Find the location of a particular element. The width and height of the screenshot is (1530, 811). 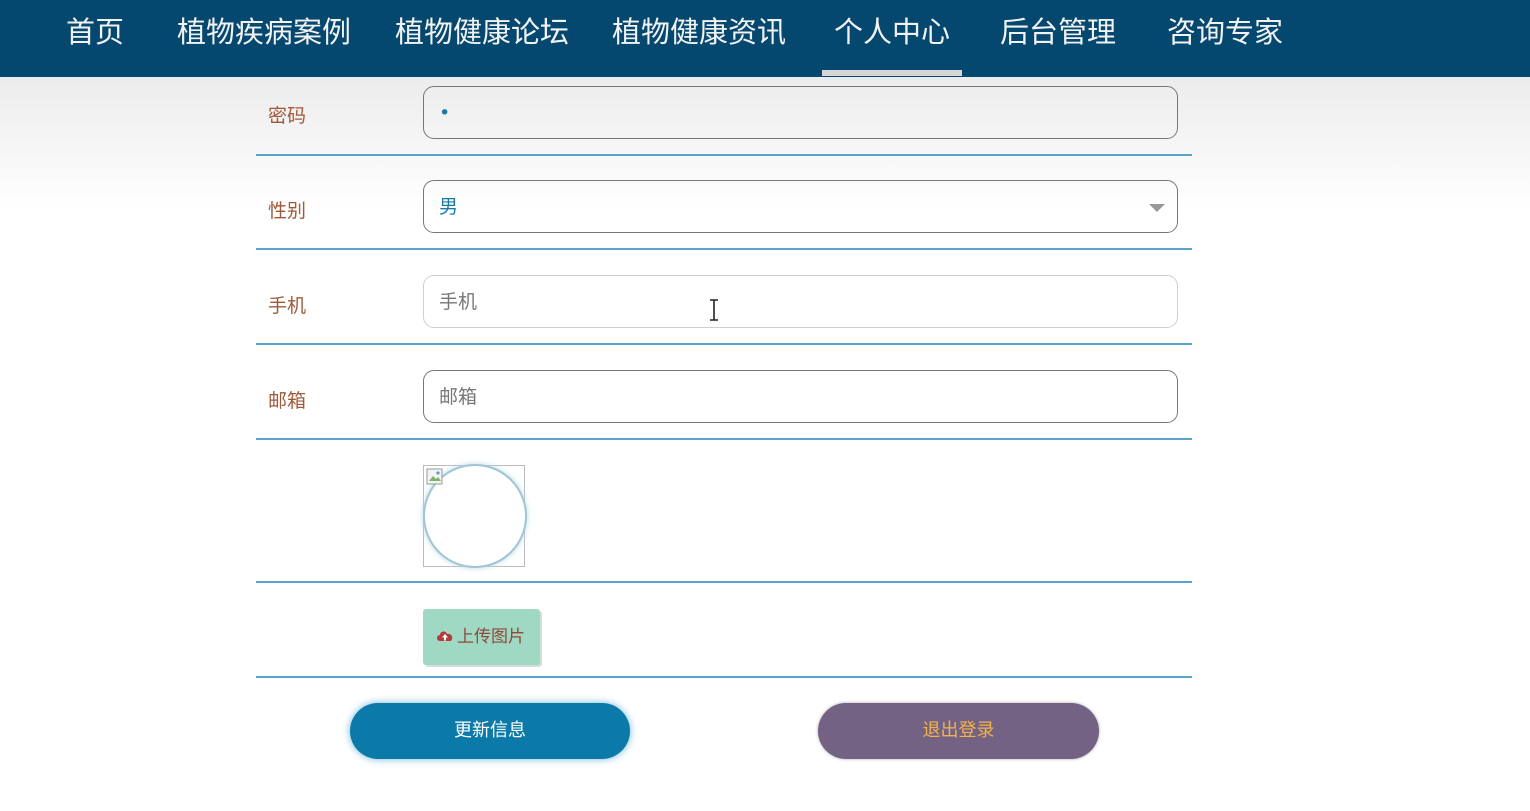

update-info-button: 更新信息 is located at coordinates (490, 731).